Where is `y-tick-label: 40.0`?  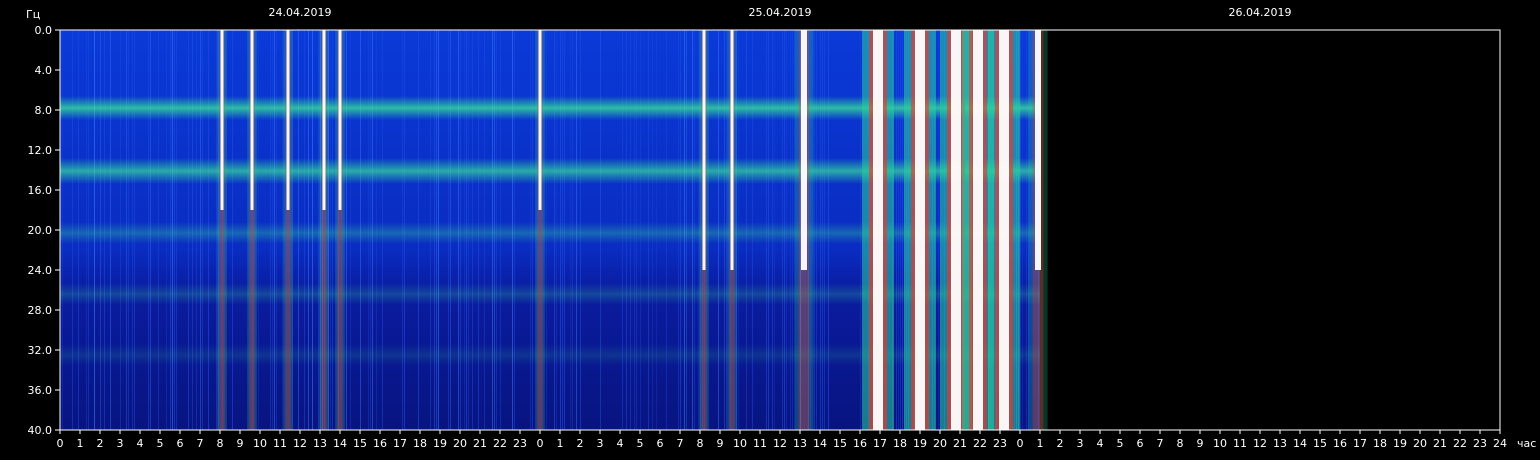 y-tick-label: 40.0 is located at coordinates (40, 430).